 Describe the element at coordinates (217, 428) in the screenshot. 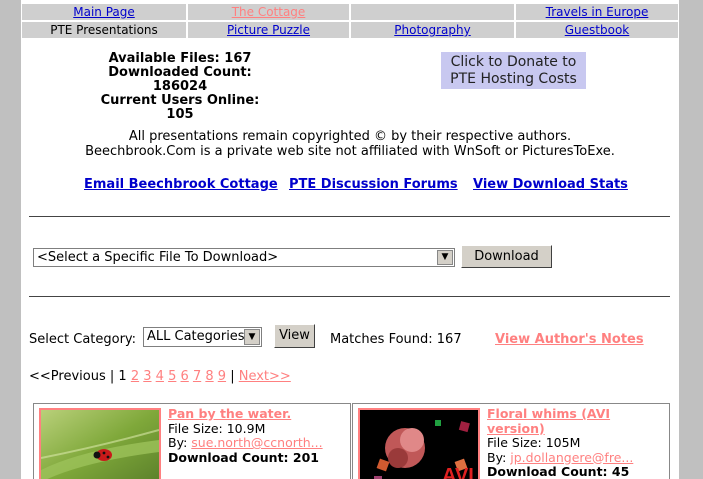

I see `file-size: File Size: 10.9M` at that location.